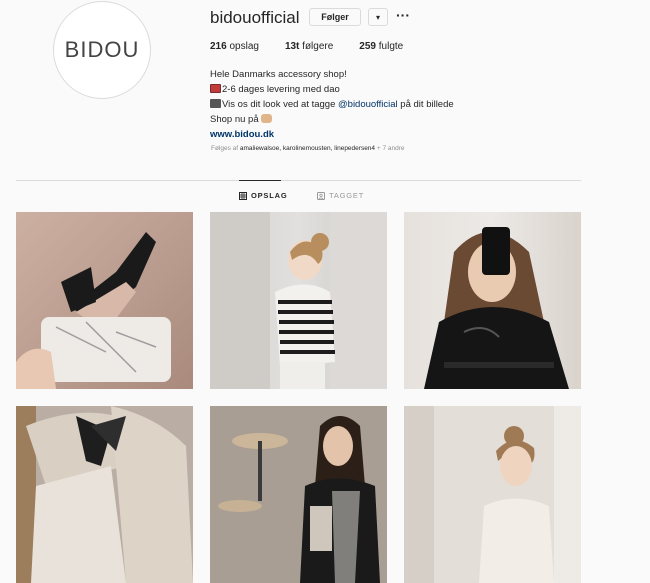 The height and width of the screenshot is (583, 650). Describe the element at coordinates (278, 74) in the screenshot. I see `bio-line-1: Hele Danmarks accessory shop!` at that location.